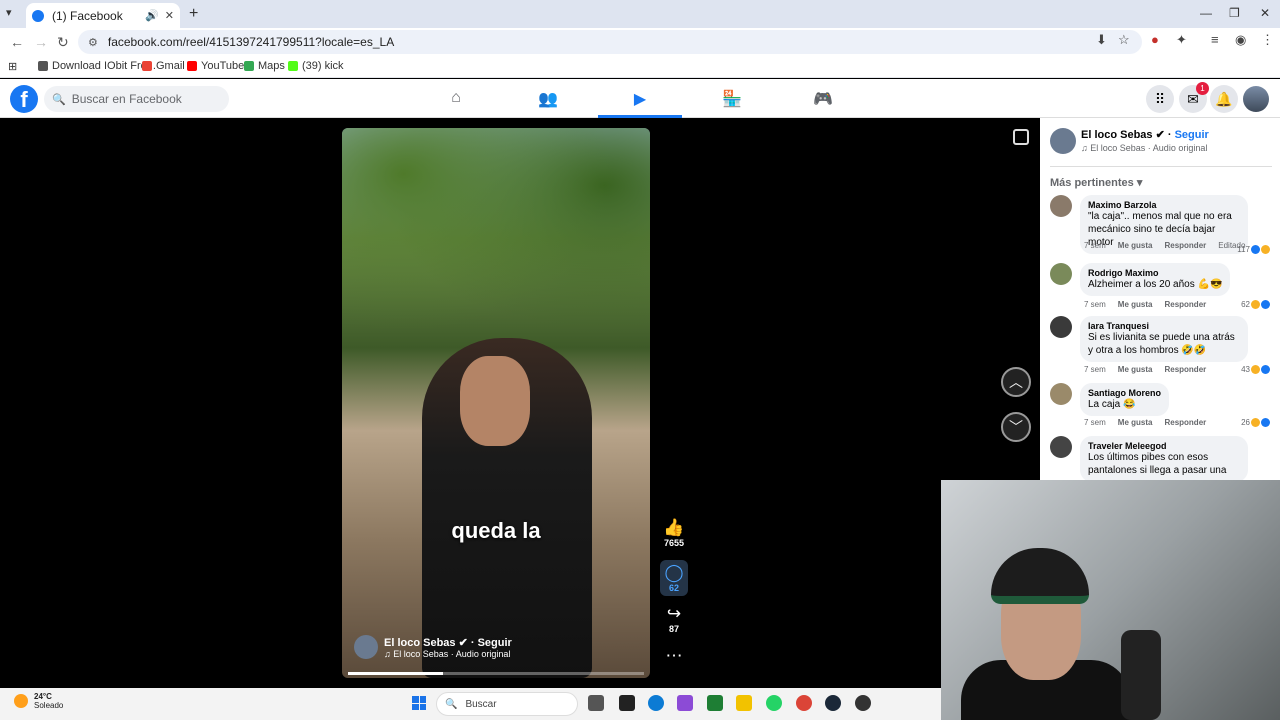 The width and height of the screenshot is (1280, 720). What do you see at coordinates (316, 66) in the screenshot?
I see `bookmark-kick: (39) kick` at bounding box center [316, 66].